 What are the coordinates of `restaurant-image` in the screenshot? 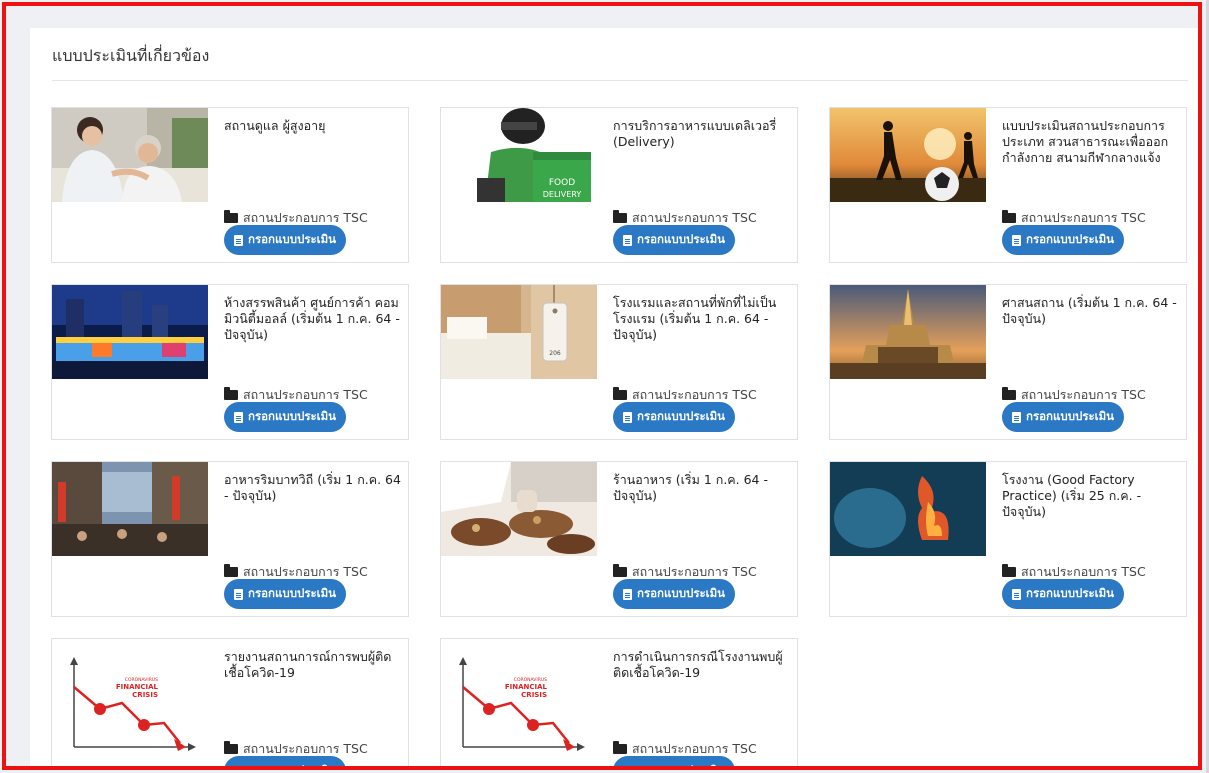 It's located at (519, 509).